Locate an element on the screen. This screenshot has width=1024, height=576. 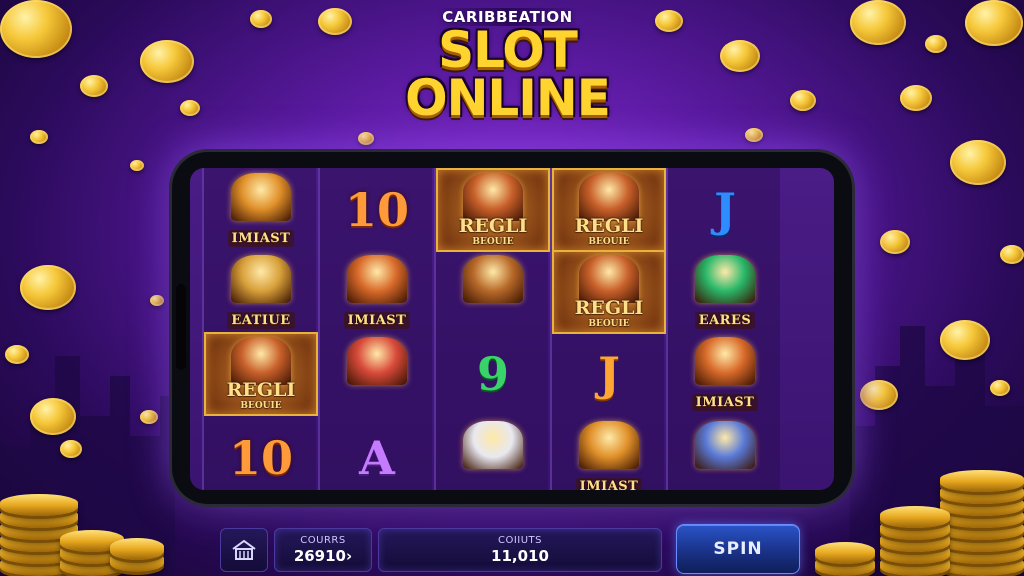
home-icon is located at coordinates (244, 549).